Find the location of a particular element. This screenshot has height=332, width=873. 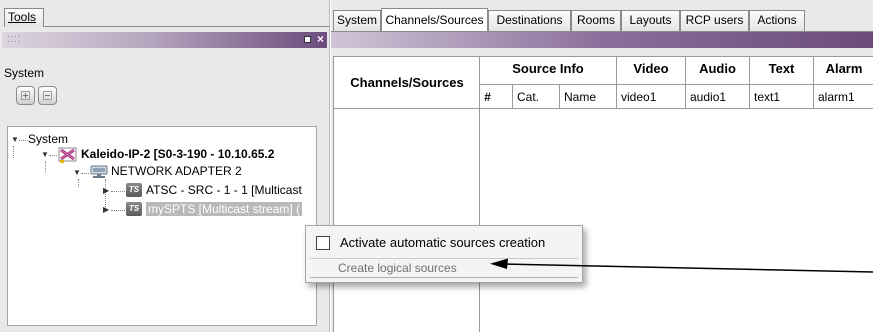

callout-arrow-icon is located at coordinates (681, 265).